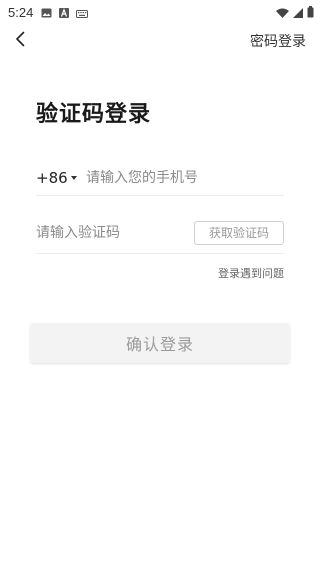  I want to click on back-button, so click(20, 41).